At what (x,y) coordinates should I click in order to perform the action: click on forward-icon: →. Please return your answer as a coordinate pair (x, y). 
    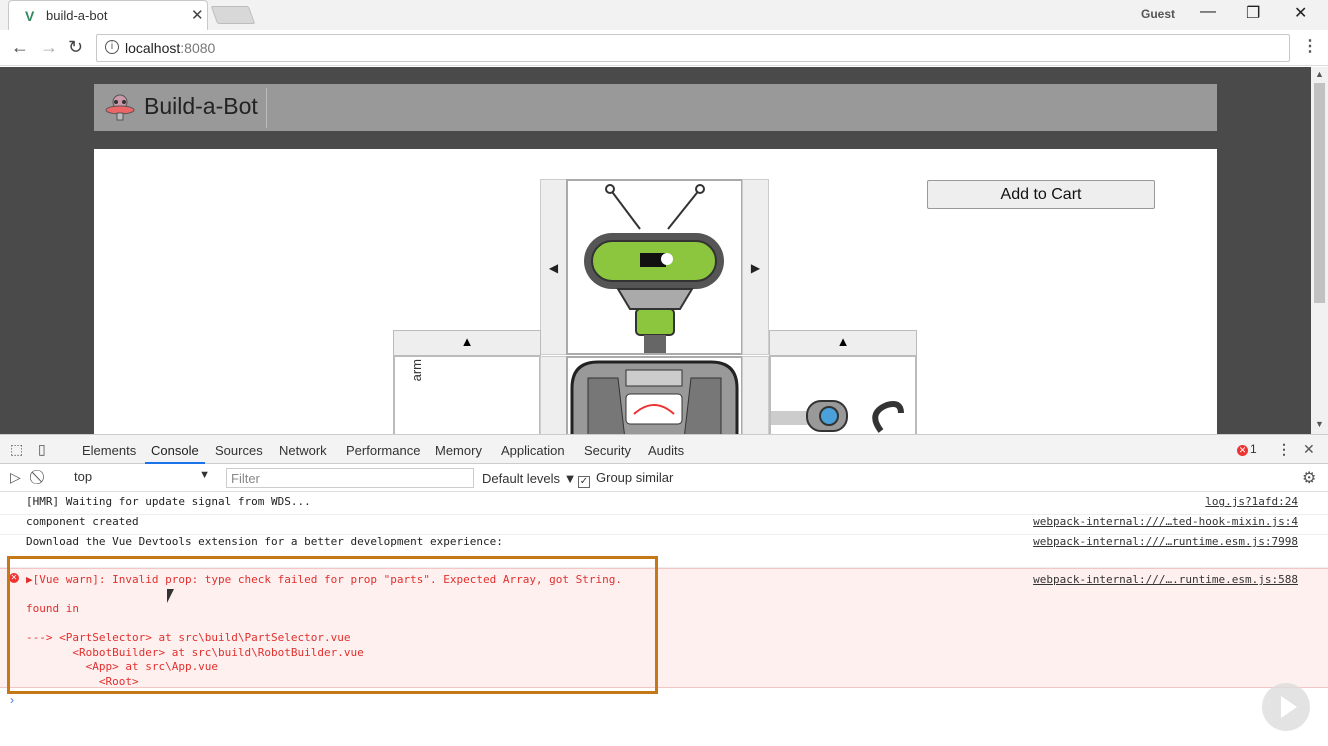
    Looking at the image, I should click on (49, 47).